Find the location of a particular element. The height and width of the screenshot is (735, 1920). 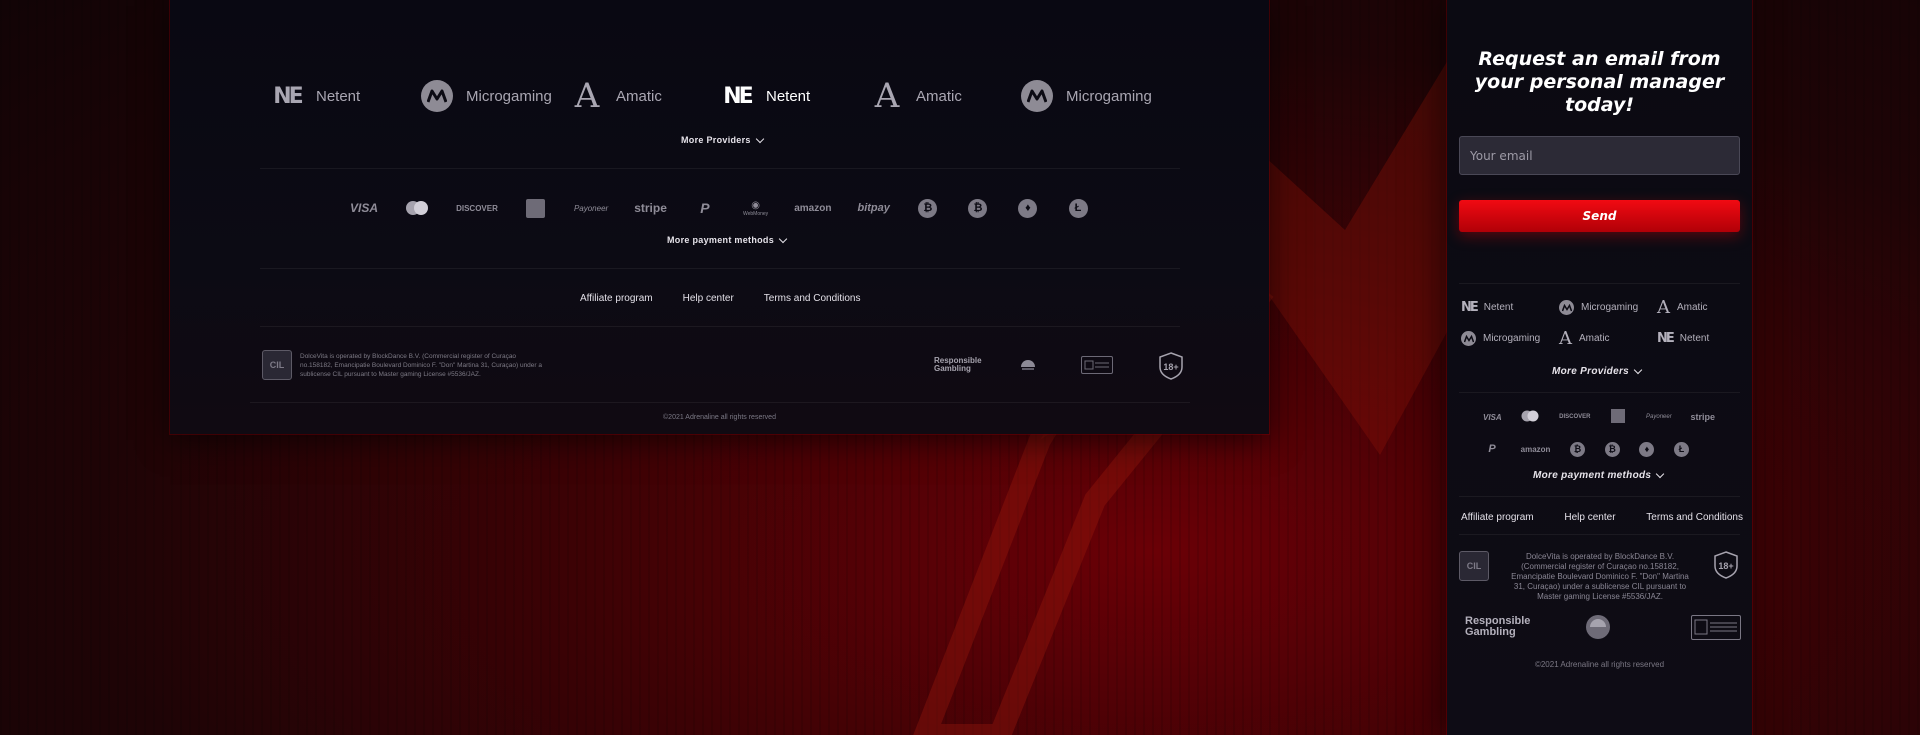

webmoney-icon: ◉ WebMoney is located at coordinates (755, 208).